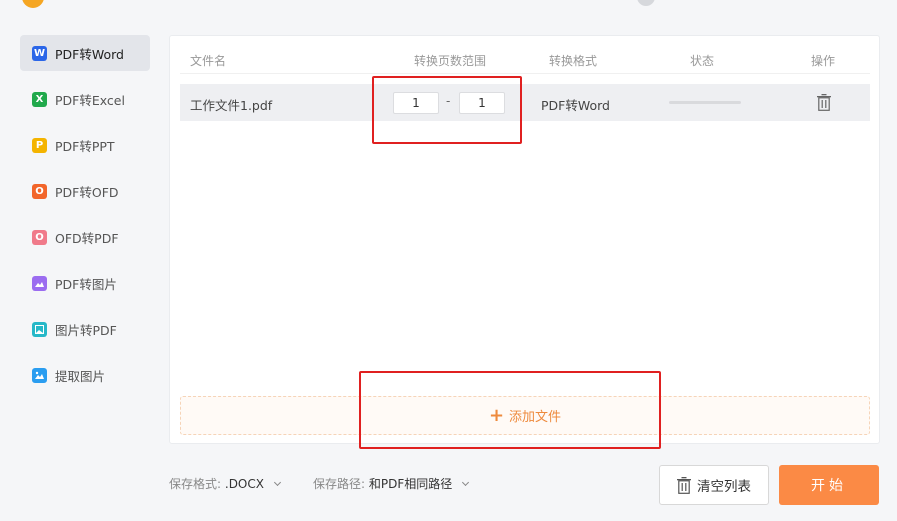 The image size is (897, 521). What do you see at coordinates (90, 100) in the screenshot?
I see `sidebar-item-label: PDF转Excel` at bounding box center [90, 100].